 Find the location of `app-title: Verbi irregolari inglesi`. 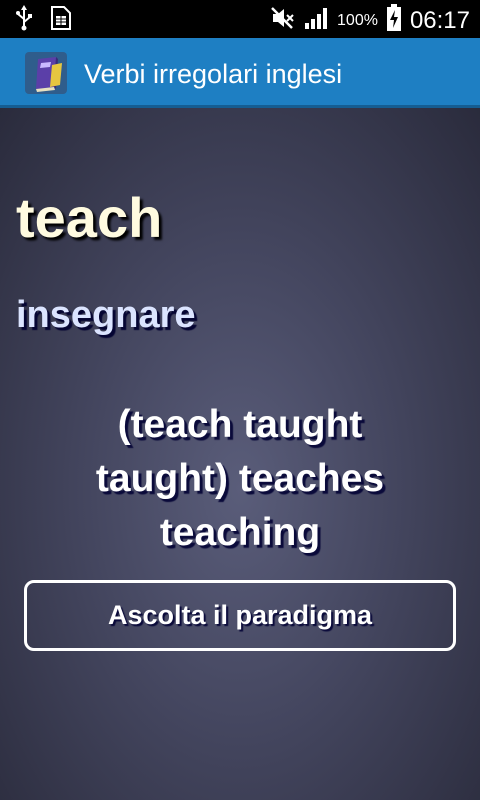

app-title: Verbi irregolari inglesi is located at coordinates (213, 74).